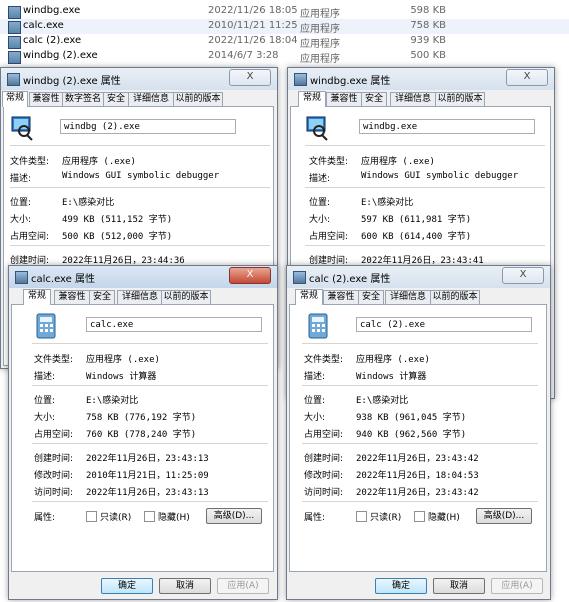 This screenshot has height=602, width=569. Describe the element at coordinates (428, 40) in the screenshot. I see `file-size: 939 KB` at that location.